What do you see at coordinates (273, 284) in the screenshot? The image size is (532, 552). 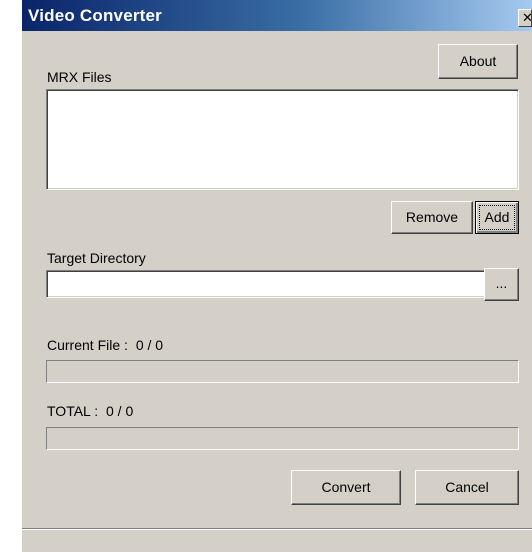 I see `target-directory-input` at bounding box center [273, 284].